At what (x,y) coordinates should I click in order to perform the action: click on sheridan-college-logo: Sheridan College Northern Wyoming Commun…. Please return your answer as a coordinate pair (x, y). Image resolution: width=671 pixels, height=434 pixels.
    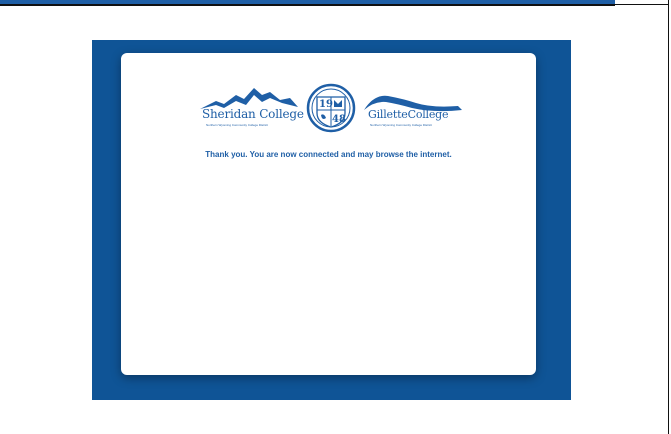
    Looking at the image, I should click on (251, 108).